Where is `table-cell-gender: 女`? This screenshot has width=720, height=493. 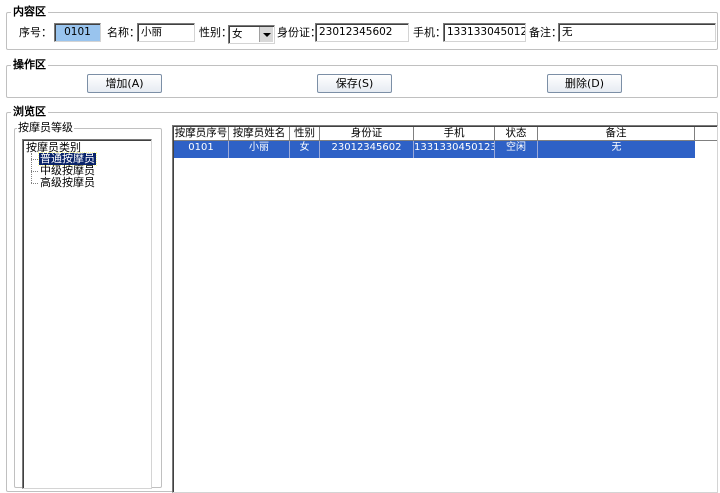 table-cell-gender: 女 is located at coordinates (305, 149).